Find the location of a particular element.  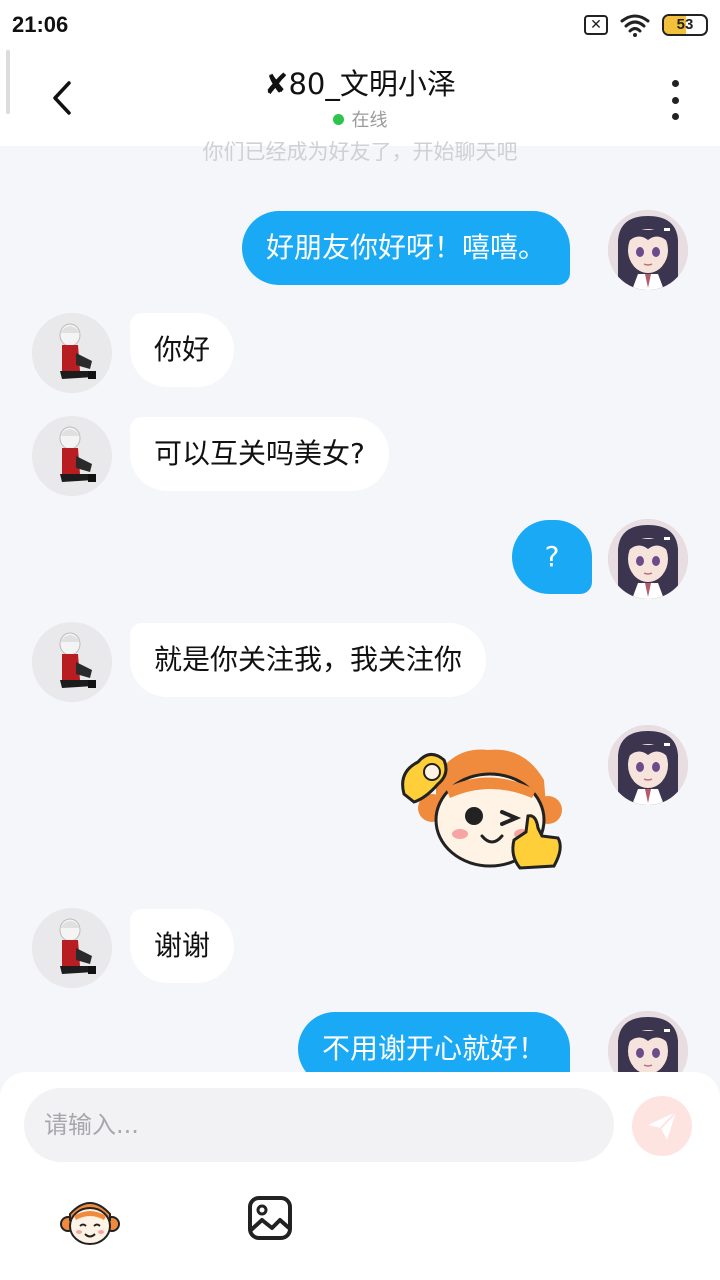

wifi-icon is located at coordinates (635, 25).